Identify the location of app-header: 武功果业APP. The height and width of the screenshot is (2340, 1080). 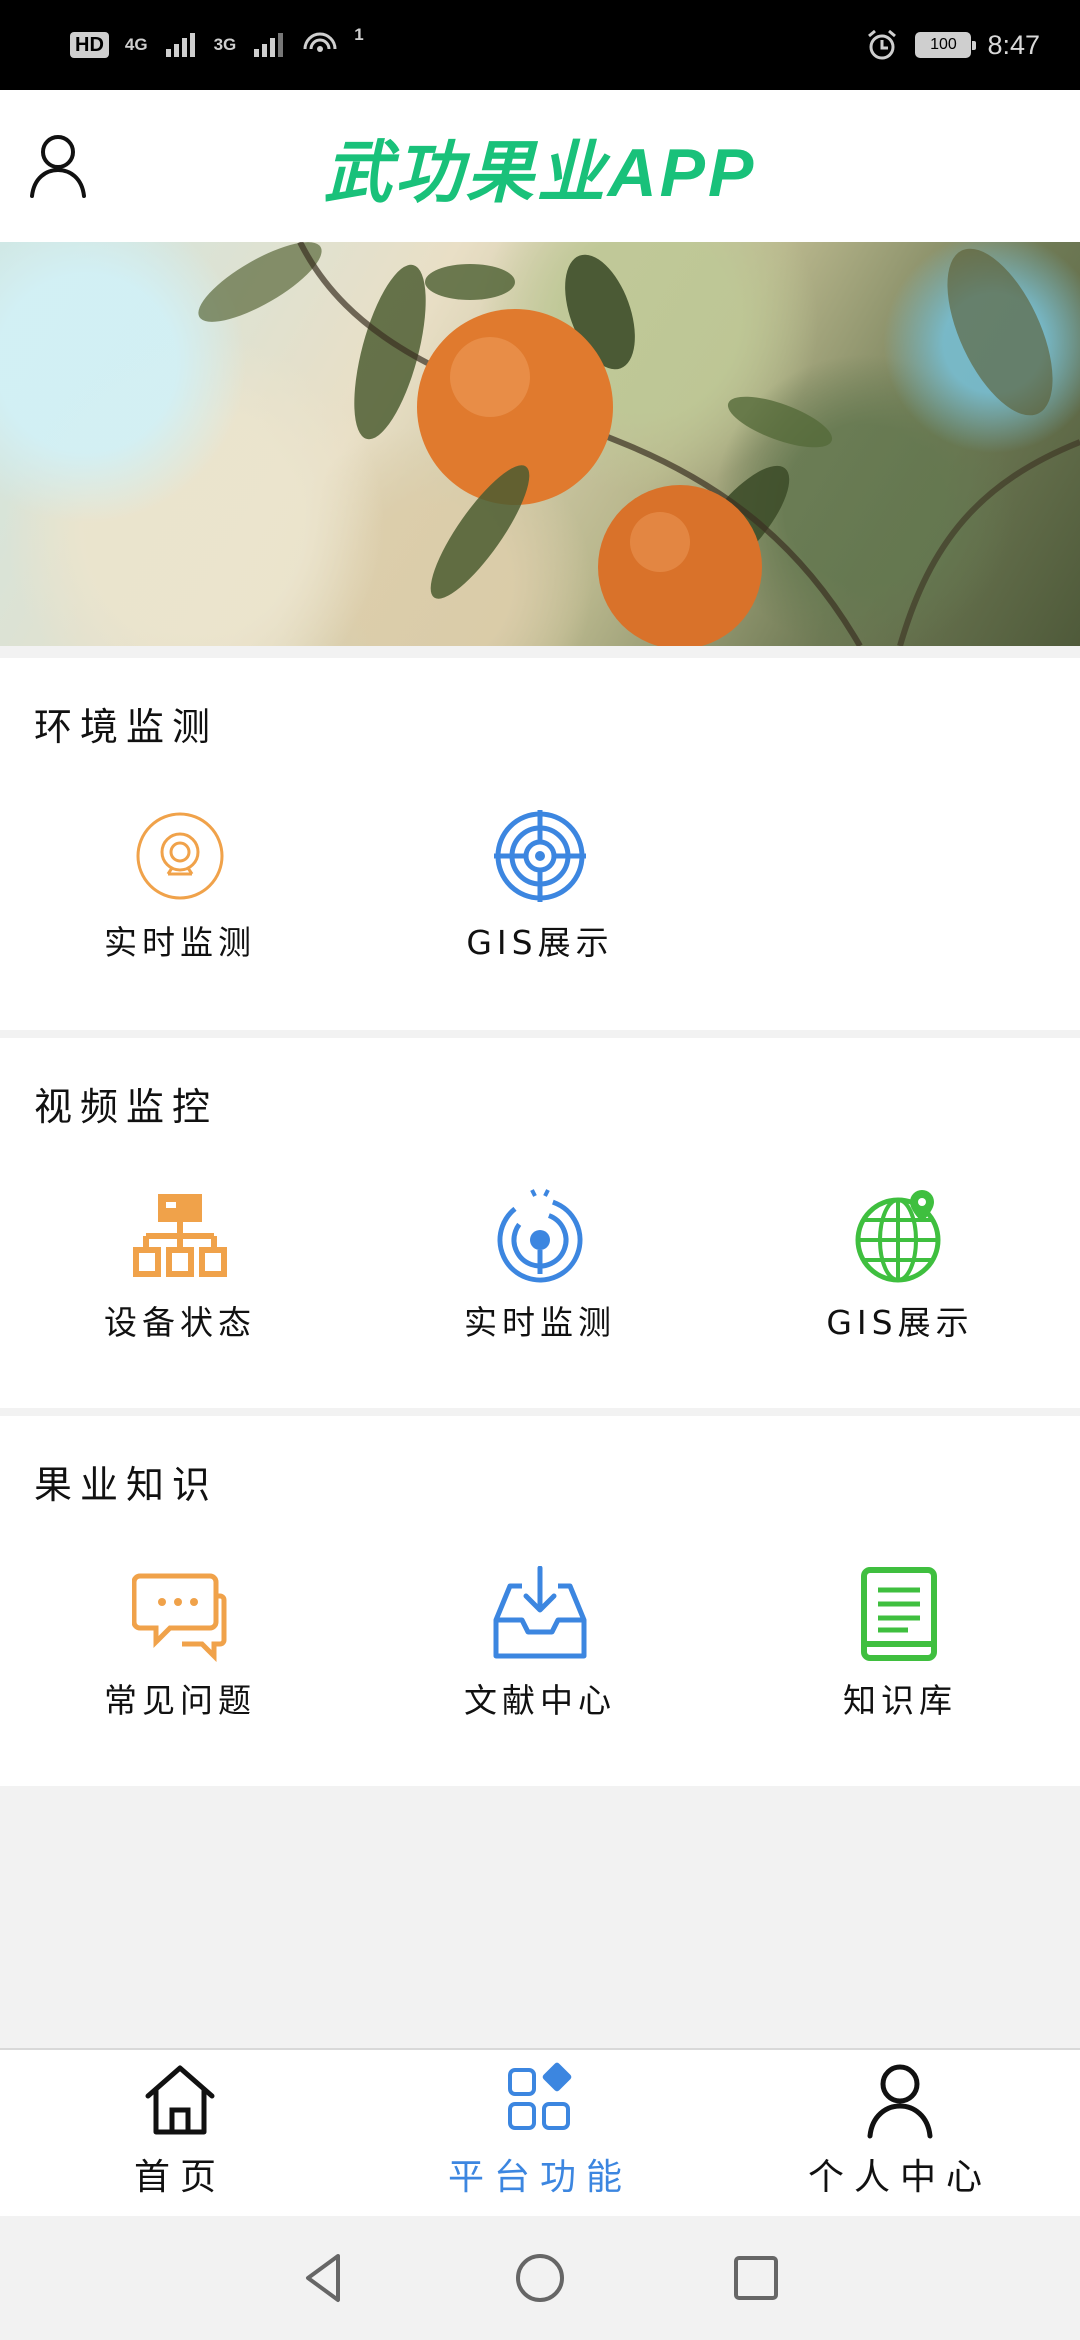
(540, 166).